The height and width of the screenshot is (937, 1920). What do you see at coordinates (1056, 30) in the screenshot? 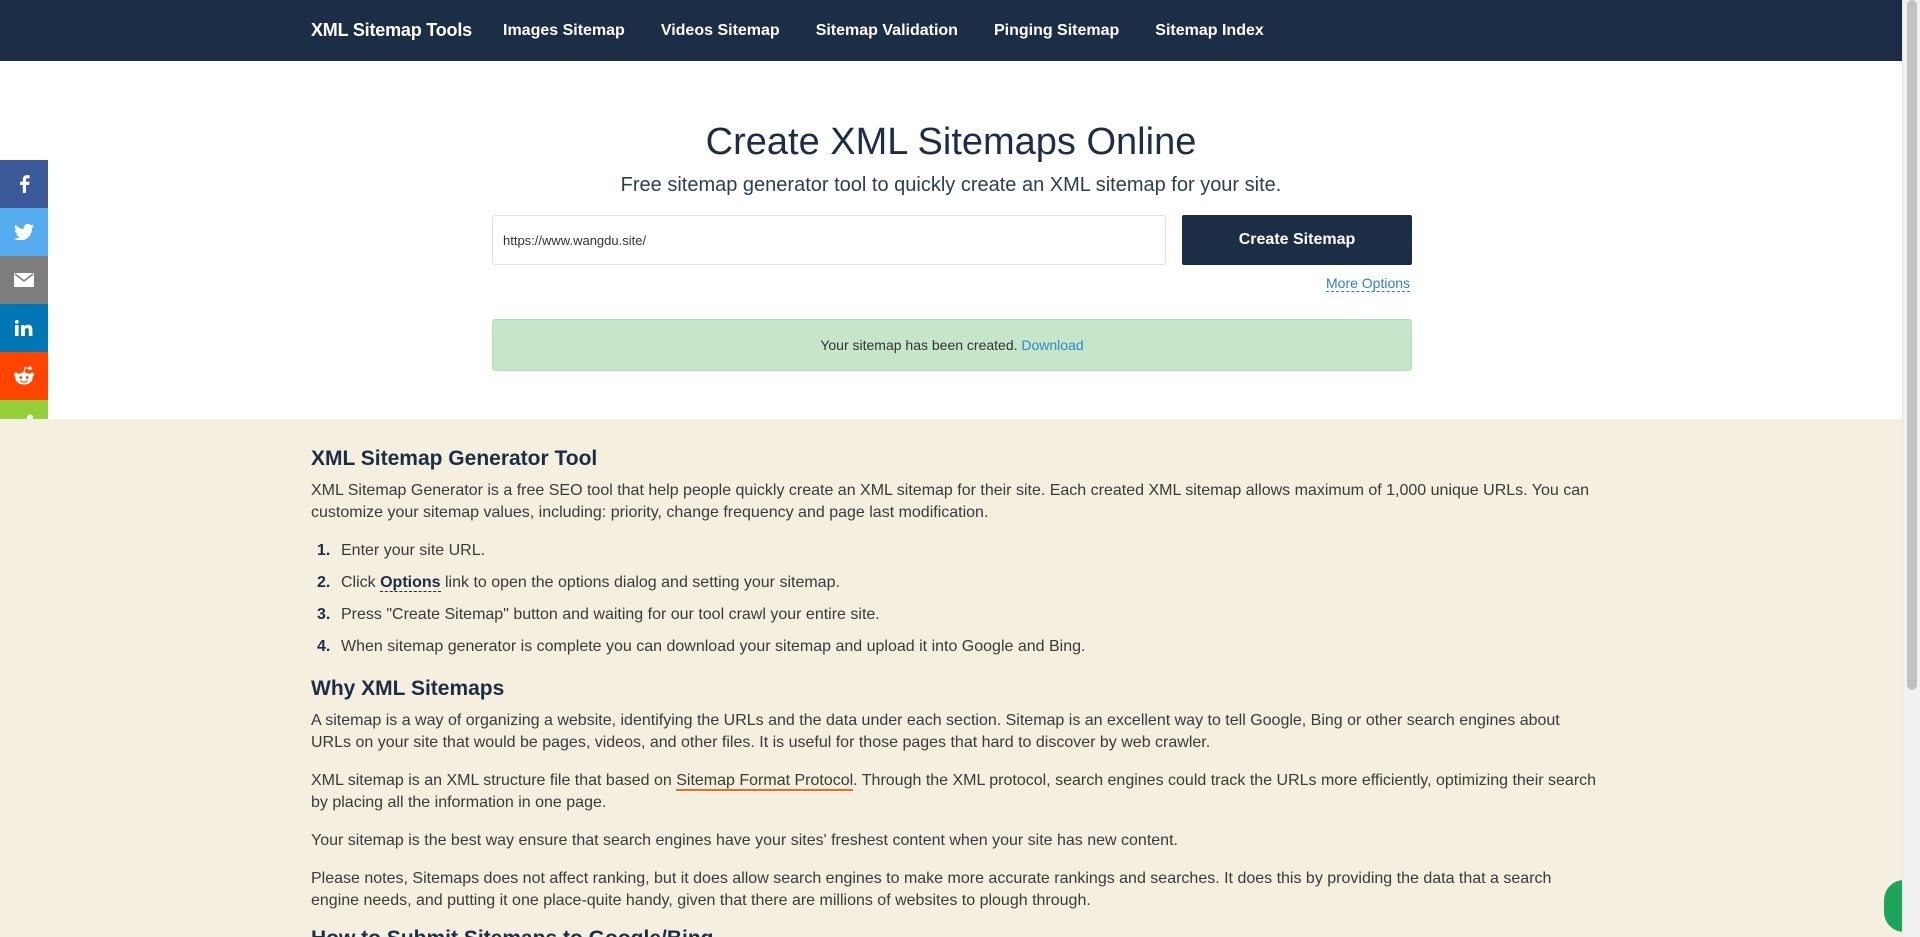
I see `nav-link-pinging-sitemap: Pinging Sitemap` at bounding box center [1056, 30].